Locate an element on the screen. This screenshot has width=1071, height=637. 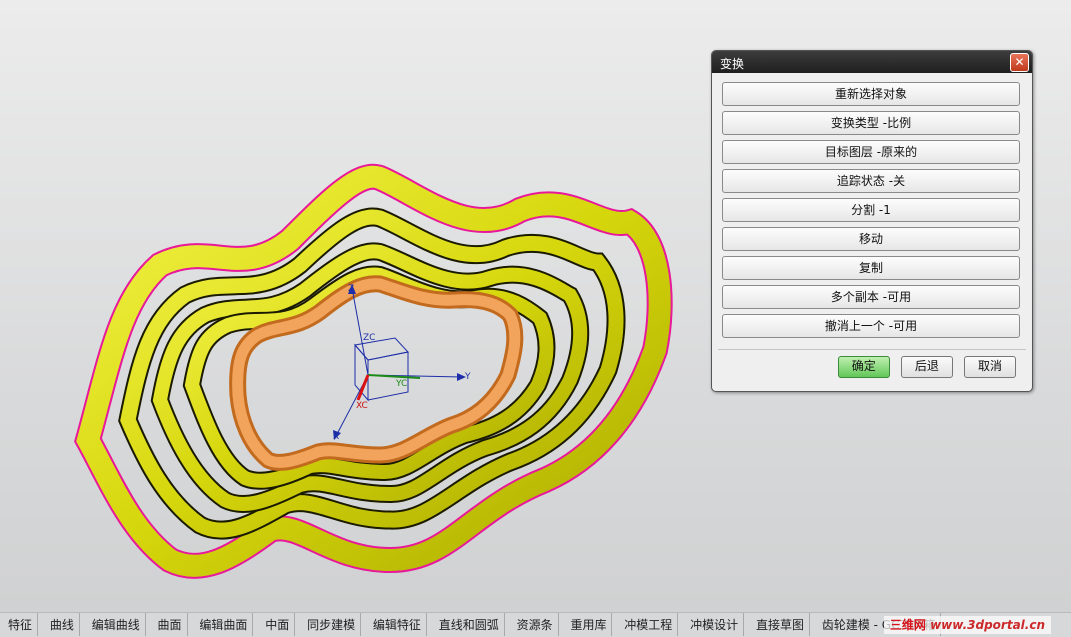
ok-button: 确定 is located at coordinates (863, 367).